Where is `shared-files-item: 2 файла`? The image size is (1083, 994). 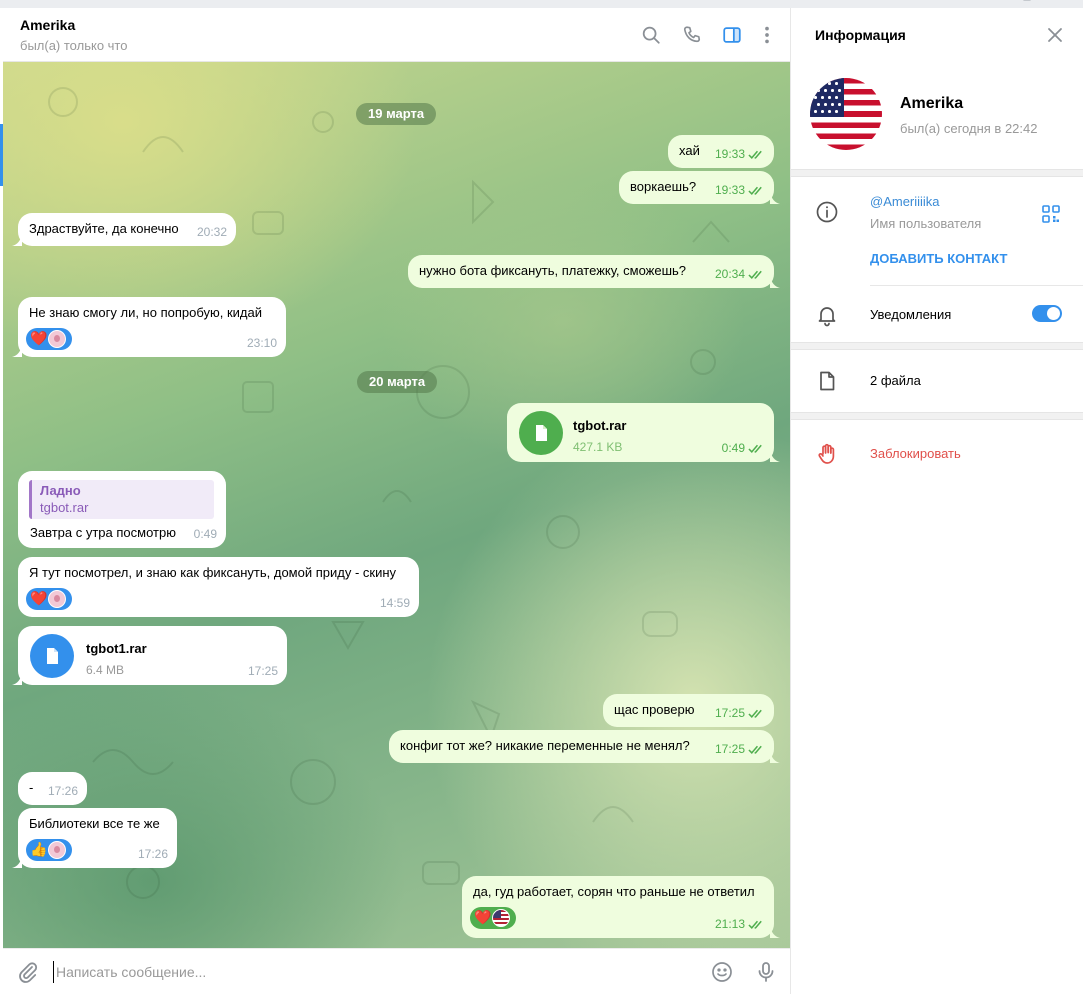 shared-files-item: 2 файла is located at coordinates (895, 380).